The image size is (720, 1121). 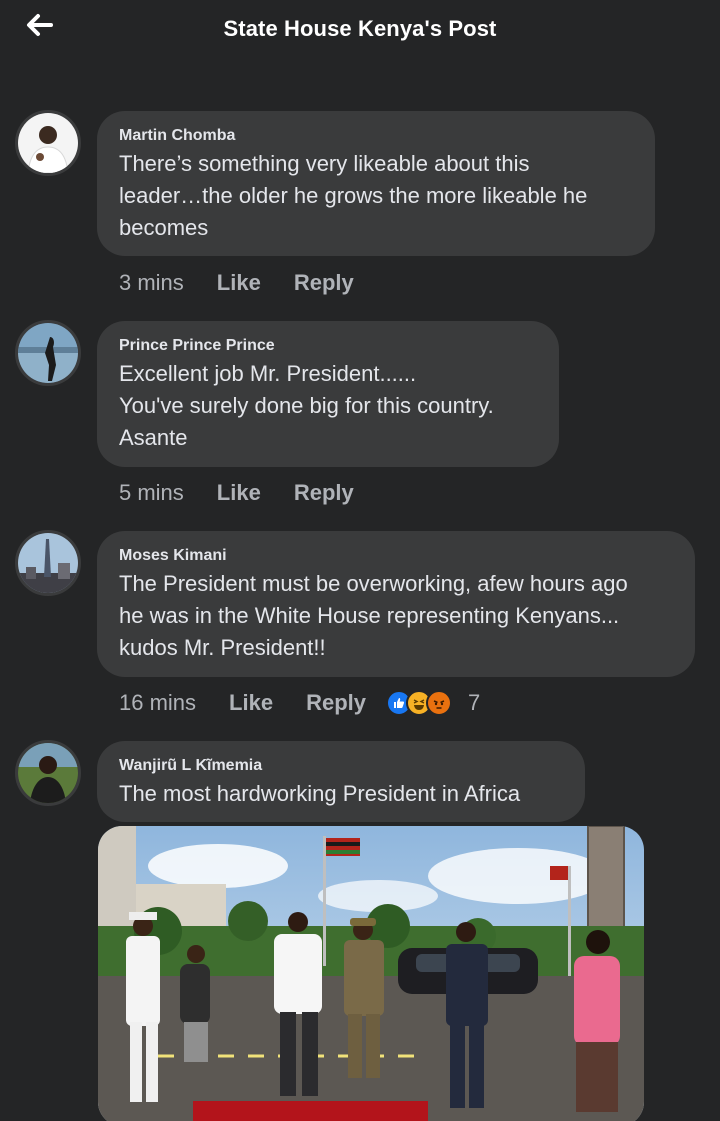 I want to click on angry-reaction-icon, so click(x=439, y=703).